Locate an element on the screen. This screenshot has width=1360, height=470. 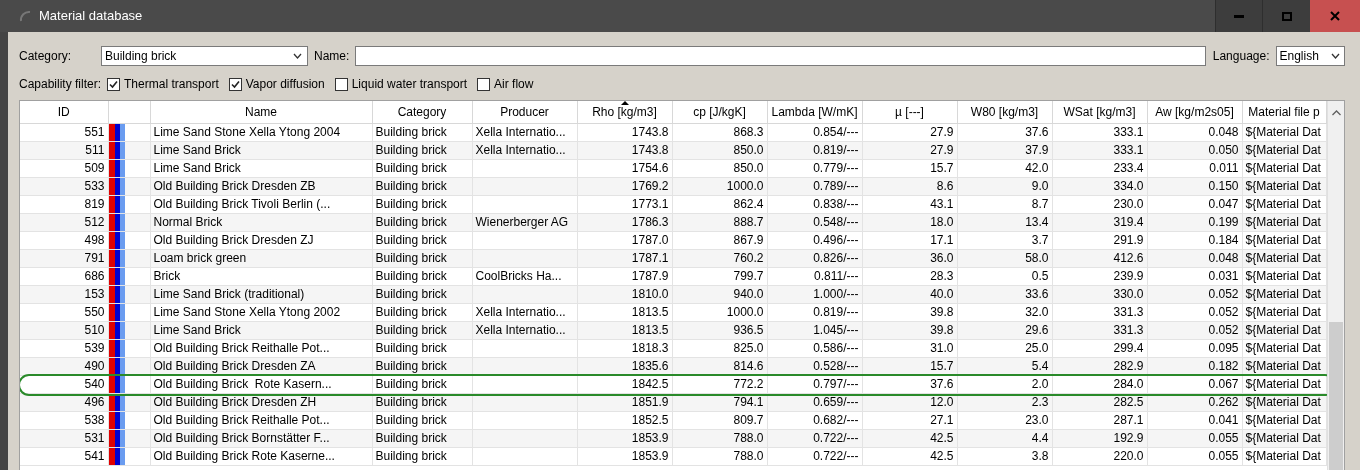
scroll-thumb is located at coordinates (1335, 396).